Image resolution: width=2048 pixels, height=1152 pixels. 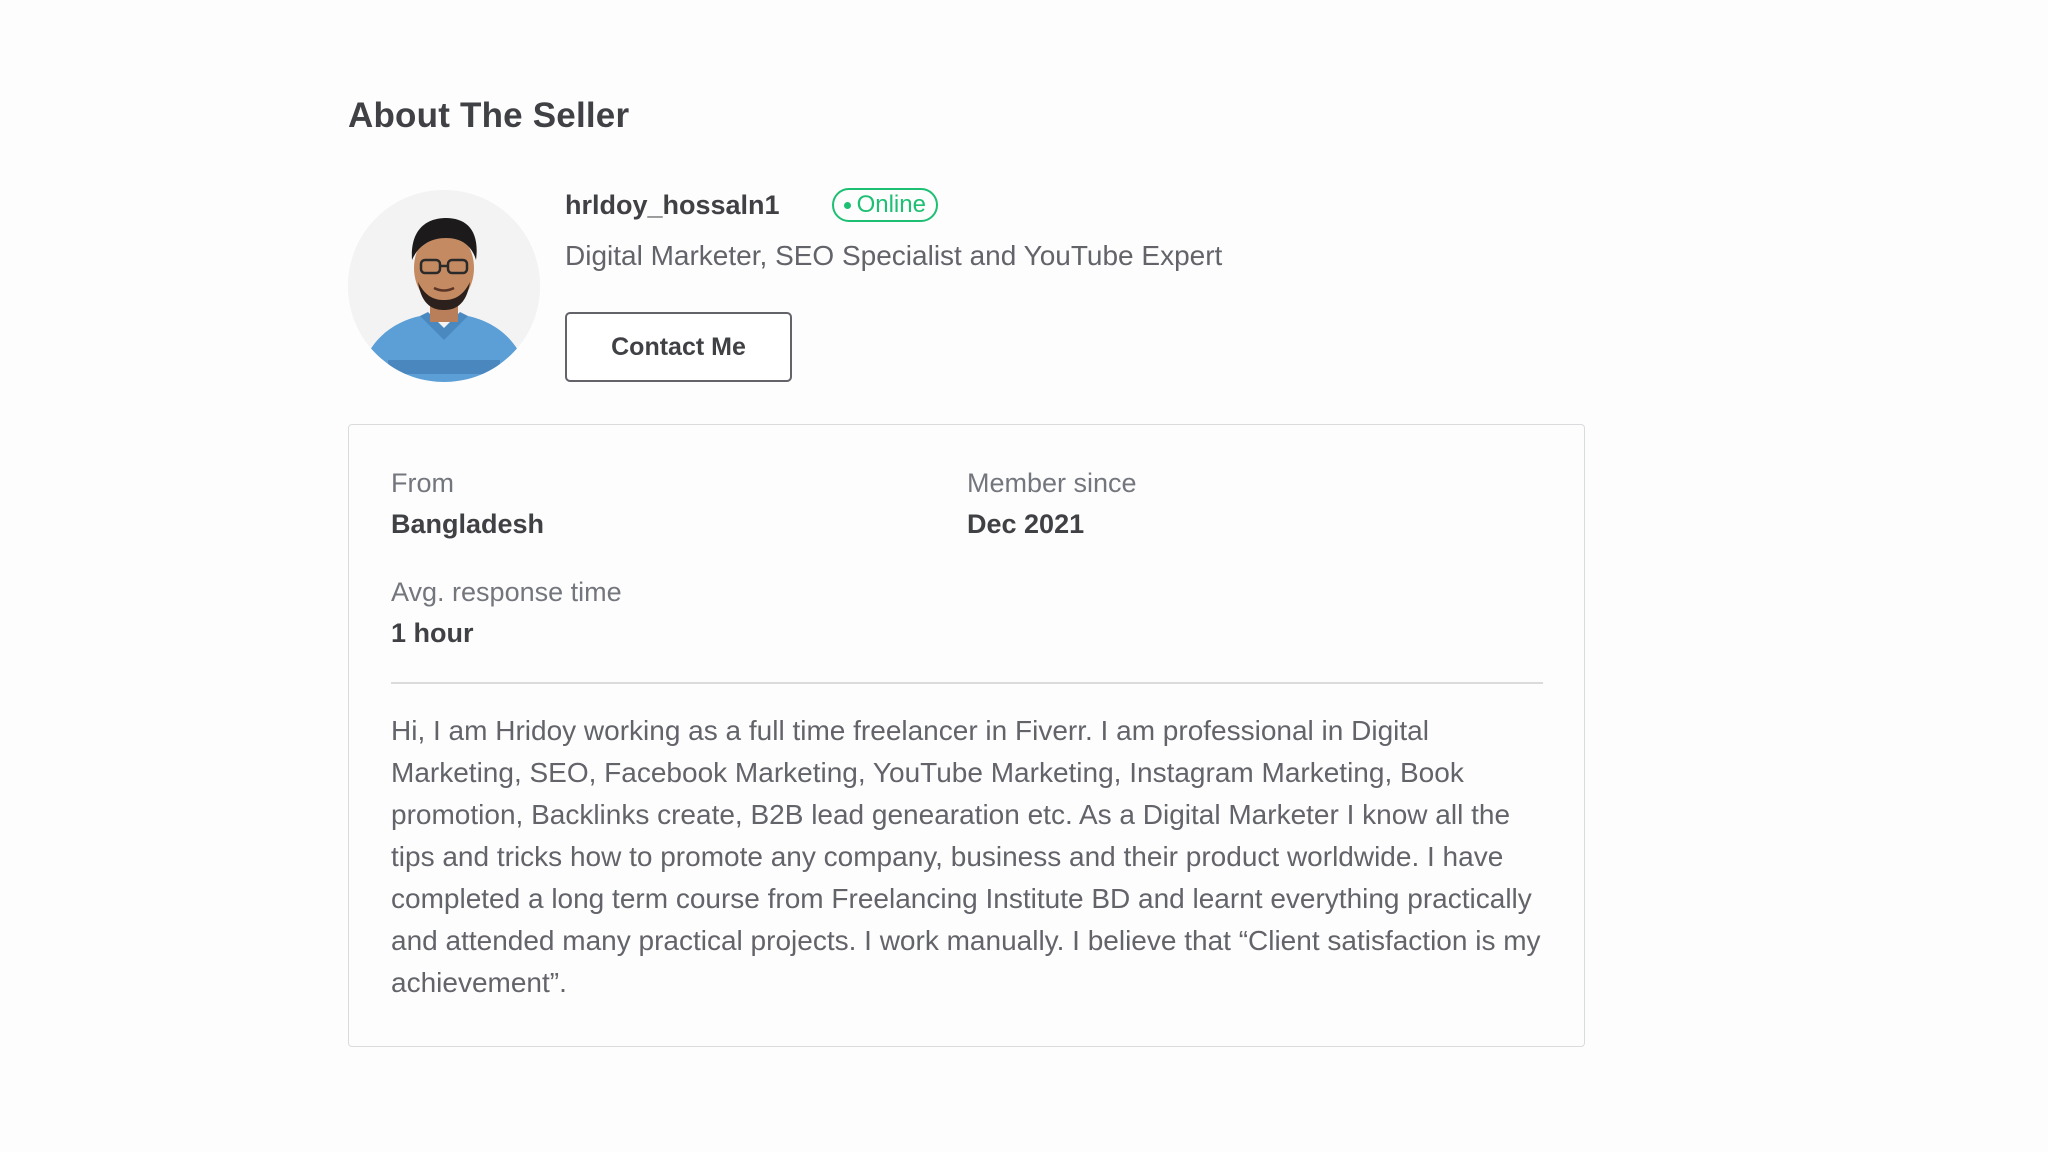 I want to click on stat-from-label: From, so click(x=422, y=483).